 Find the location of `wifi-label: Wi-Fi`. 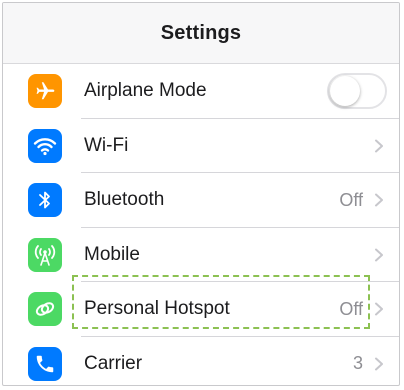

wifi-label: Wi-Fi is located at coordinates (106, 145).